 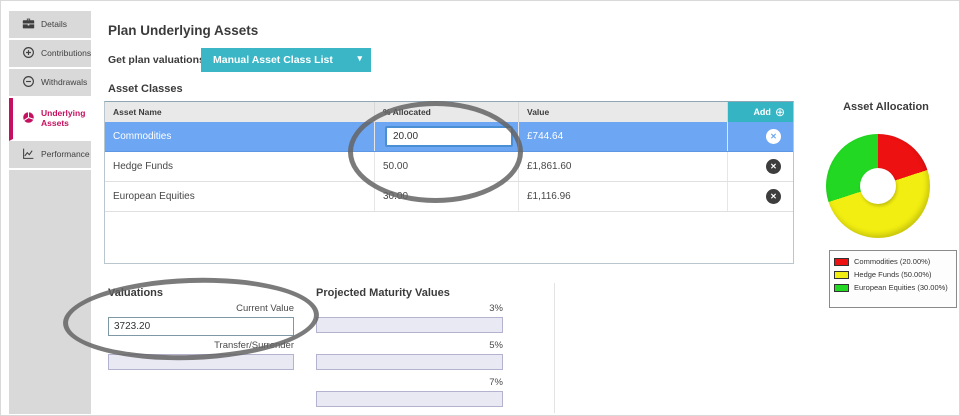 What do you see at coordinates (28, 53) in the screenshot?
I see `plus-circle-icon` at bounding box center [28, 53].